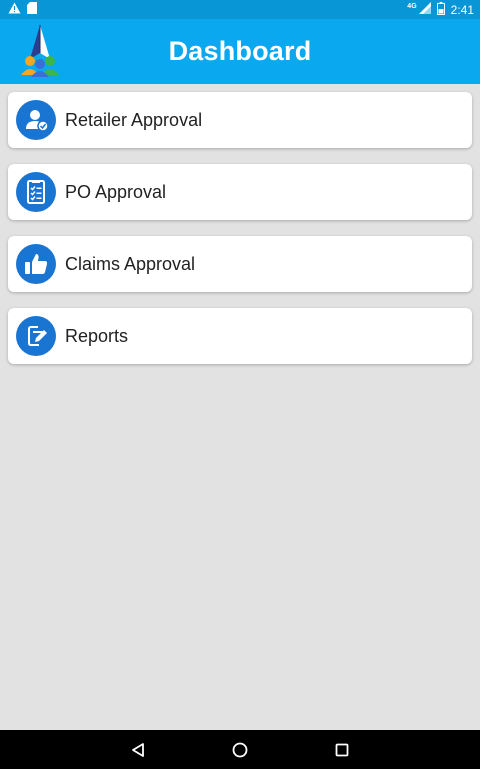 The width and height of the screenshot is (480, 769). I want to click on menu-item-label: Claims Approval, so click(130, 263).